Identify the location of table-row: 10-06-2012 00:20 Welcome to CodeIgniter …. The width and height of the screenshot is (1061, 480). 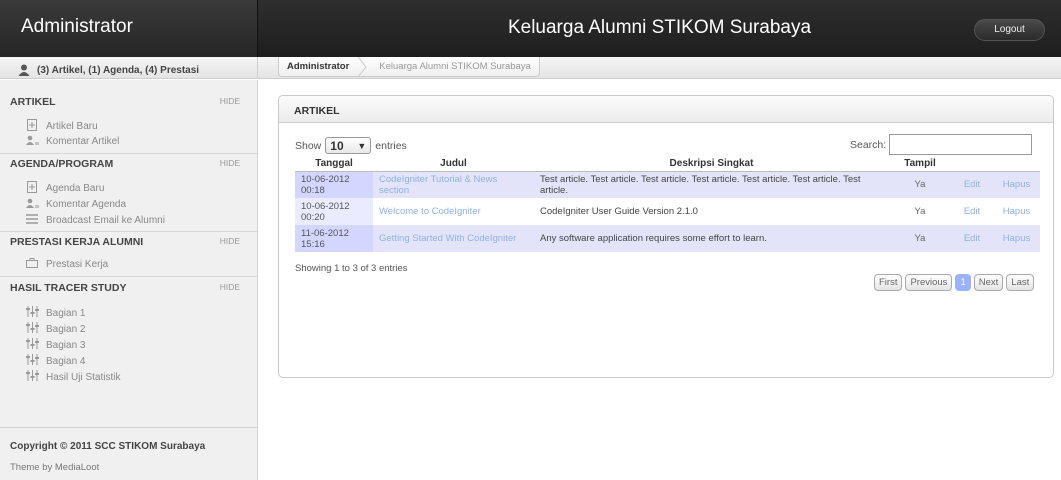
(667, 211).